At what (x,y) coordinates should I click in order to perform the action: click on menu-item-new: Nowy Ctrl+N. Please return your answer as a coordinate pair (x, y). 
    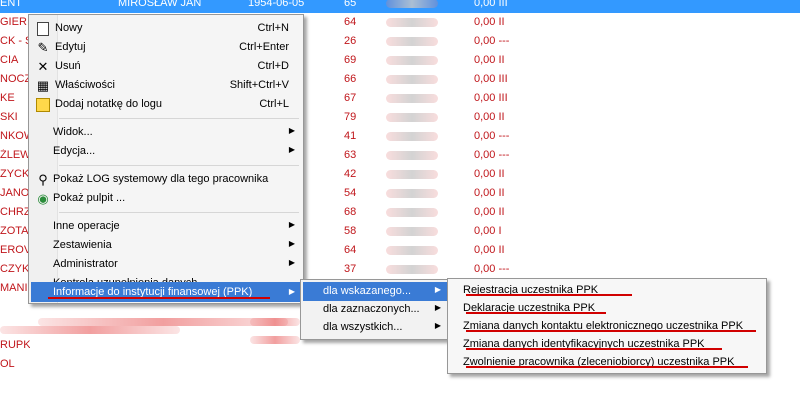
    Looking at the image, I should click on (166, 28).